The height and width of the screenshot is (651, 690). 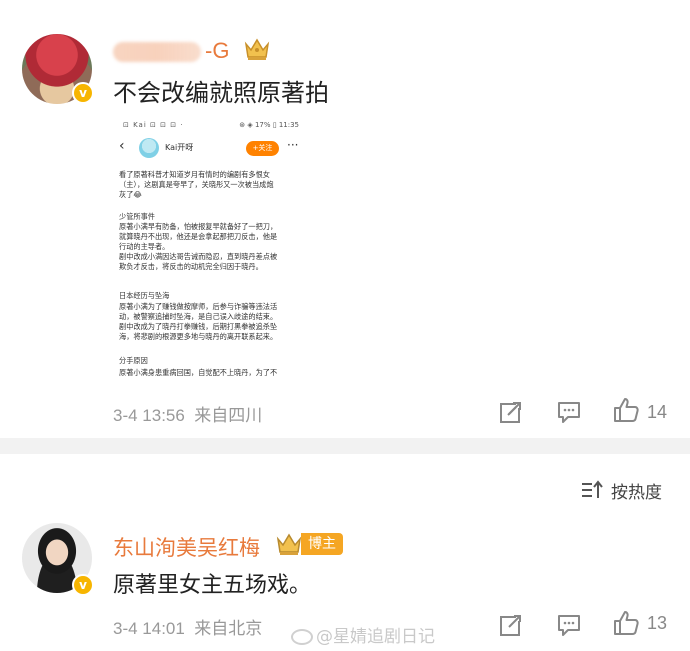 I want to click on watermark: @星婧追剧日记, so click(x=363, y=634).